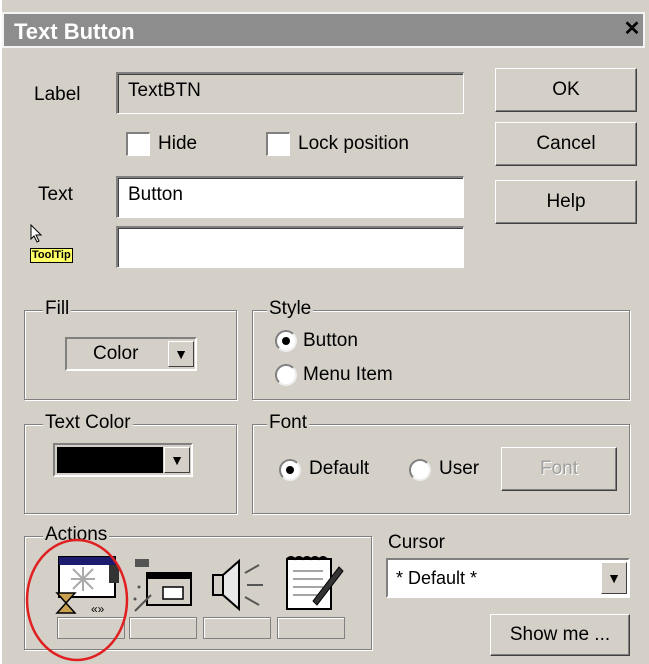 The height and width of the screenshot is (664, 649). I want to click on text-color-dropdown-arrow-icon: ▼, so click(177, 460).